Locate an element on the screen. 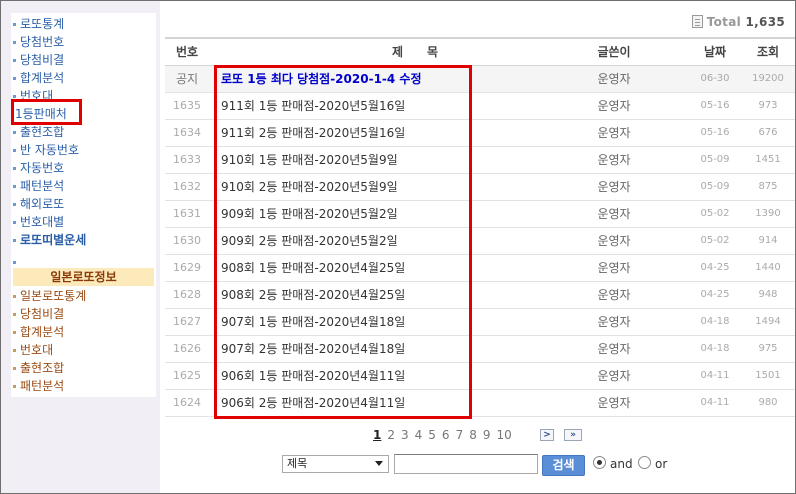 The width and height of the screenshot is (796, 494). sidebar-item-japan-pattern-analysis: 패턴분석 is located at coordinates (38, 386).